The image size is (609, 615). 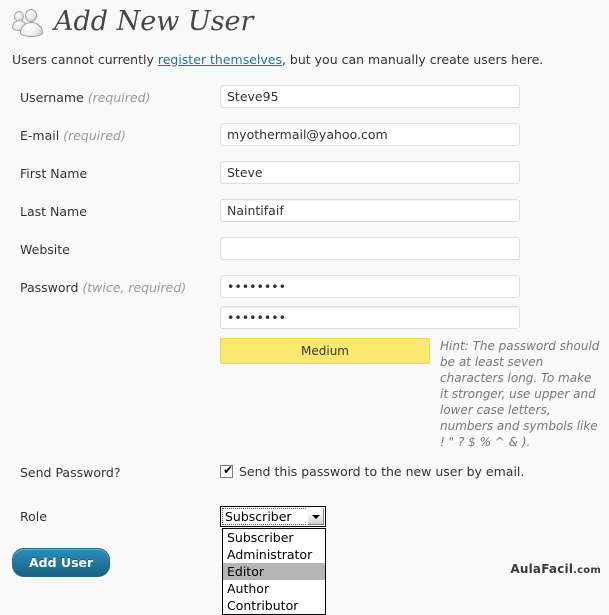 I want to click on last-name-input, so click(x=370, y=210).